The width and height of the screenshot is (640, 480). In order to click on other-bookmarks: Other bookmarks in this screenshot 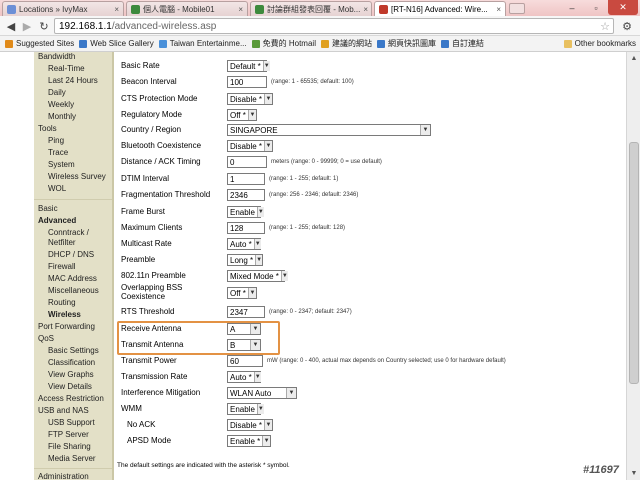, I will do `click(599, 43)`.